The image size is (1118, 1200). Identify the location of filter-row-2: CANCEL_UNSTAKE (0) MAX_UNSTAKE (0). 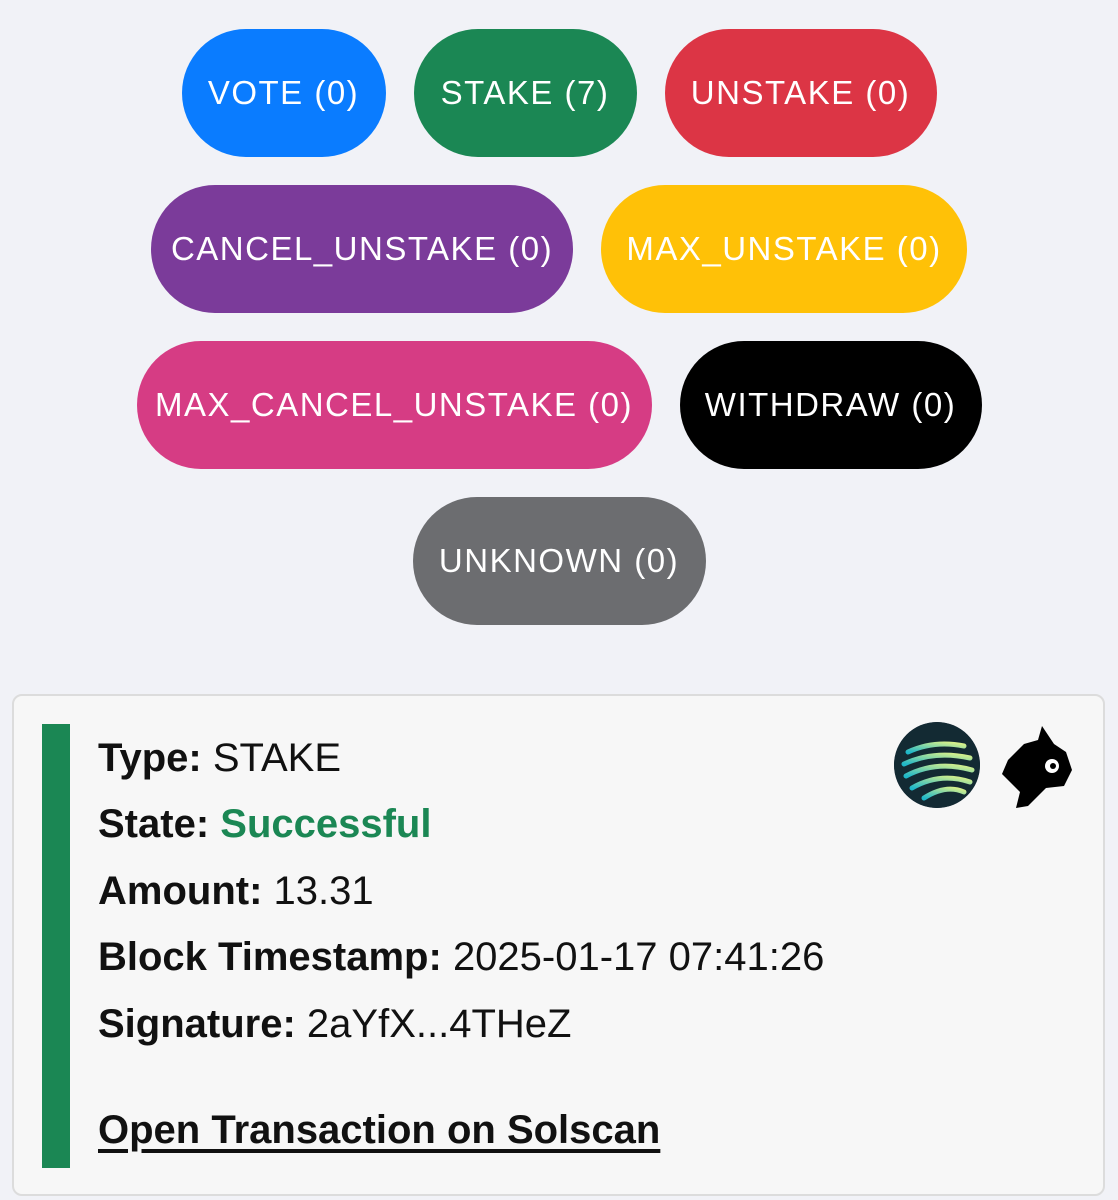
(559, 249).